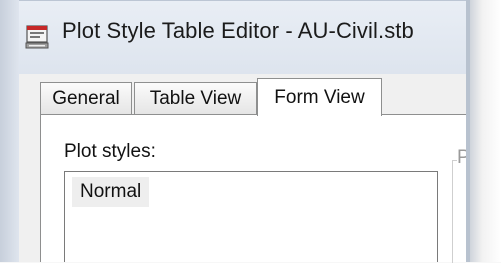  Describe the element at coordinates (485, 131) in the screenshot. I see `window-shadow` at that location.